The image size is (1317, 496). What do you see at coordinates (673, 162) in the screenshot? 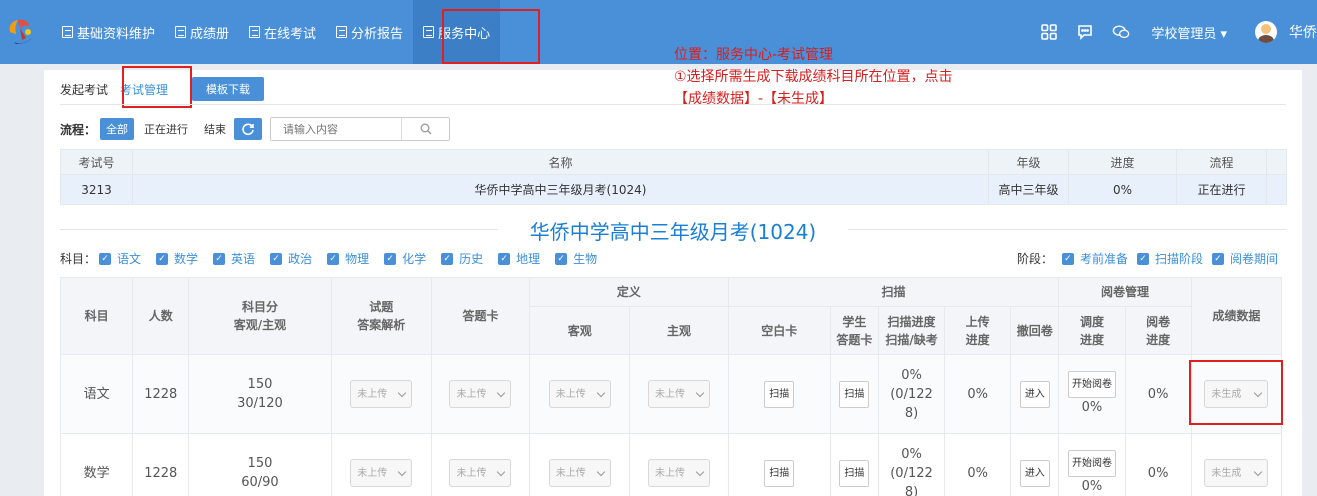
I see `table-header-row: 考试号 名称 年级 进度 流程` at bounding box center [673, 162].